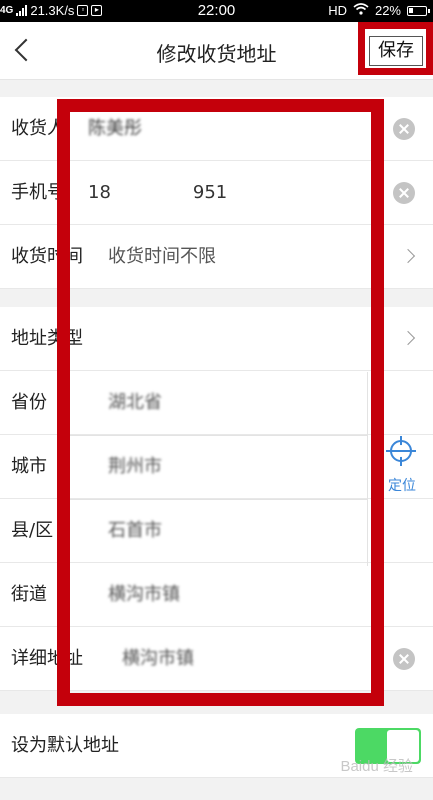 The width and height of the screenshot is (433, 800). I want to click on locate-label: 定位, so click(402, 486).